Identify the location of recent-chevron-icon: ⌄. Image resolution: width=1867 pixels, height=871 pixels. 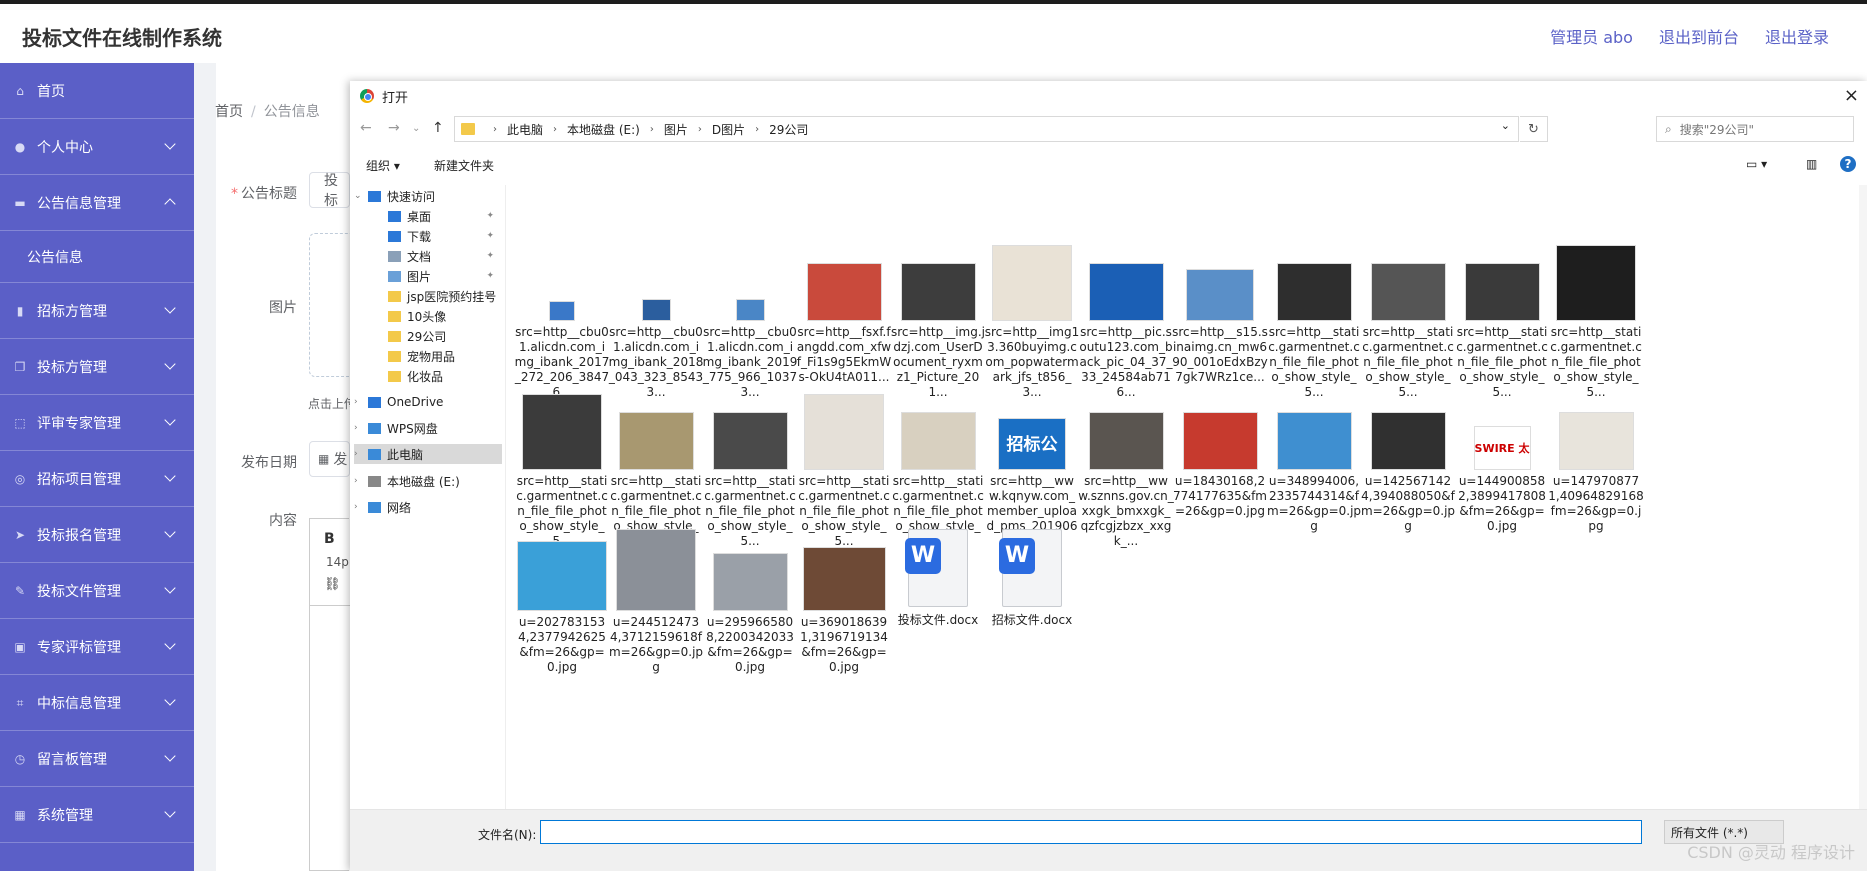
(416, 128).